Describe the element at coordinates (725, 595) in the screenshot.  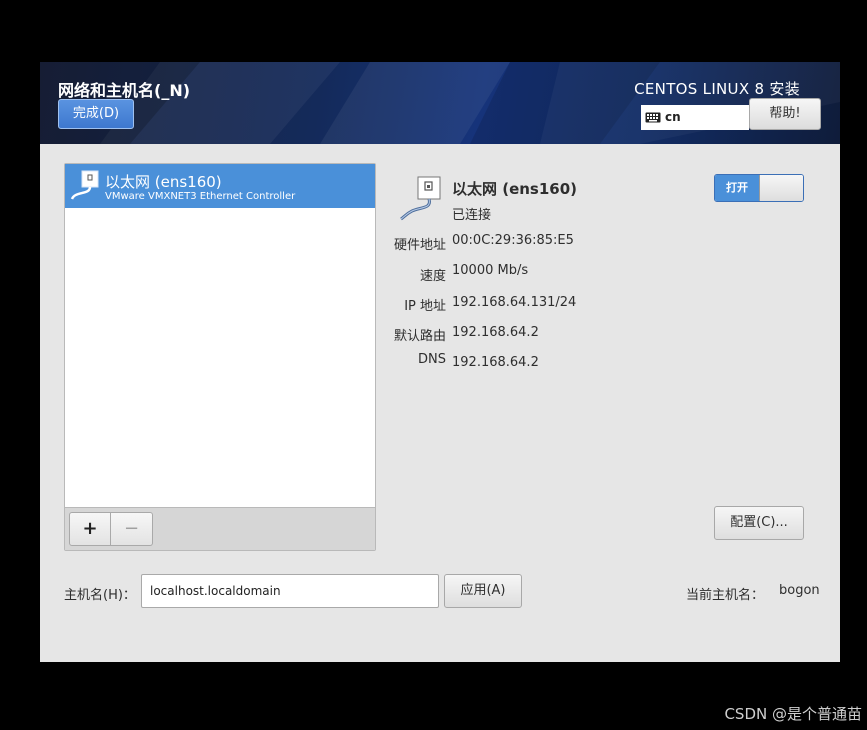
I see `current-hostname-label: 当前主机名：` at that location.